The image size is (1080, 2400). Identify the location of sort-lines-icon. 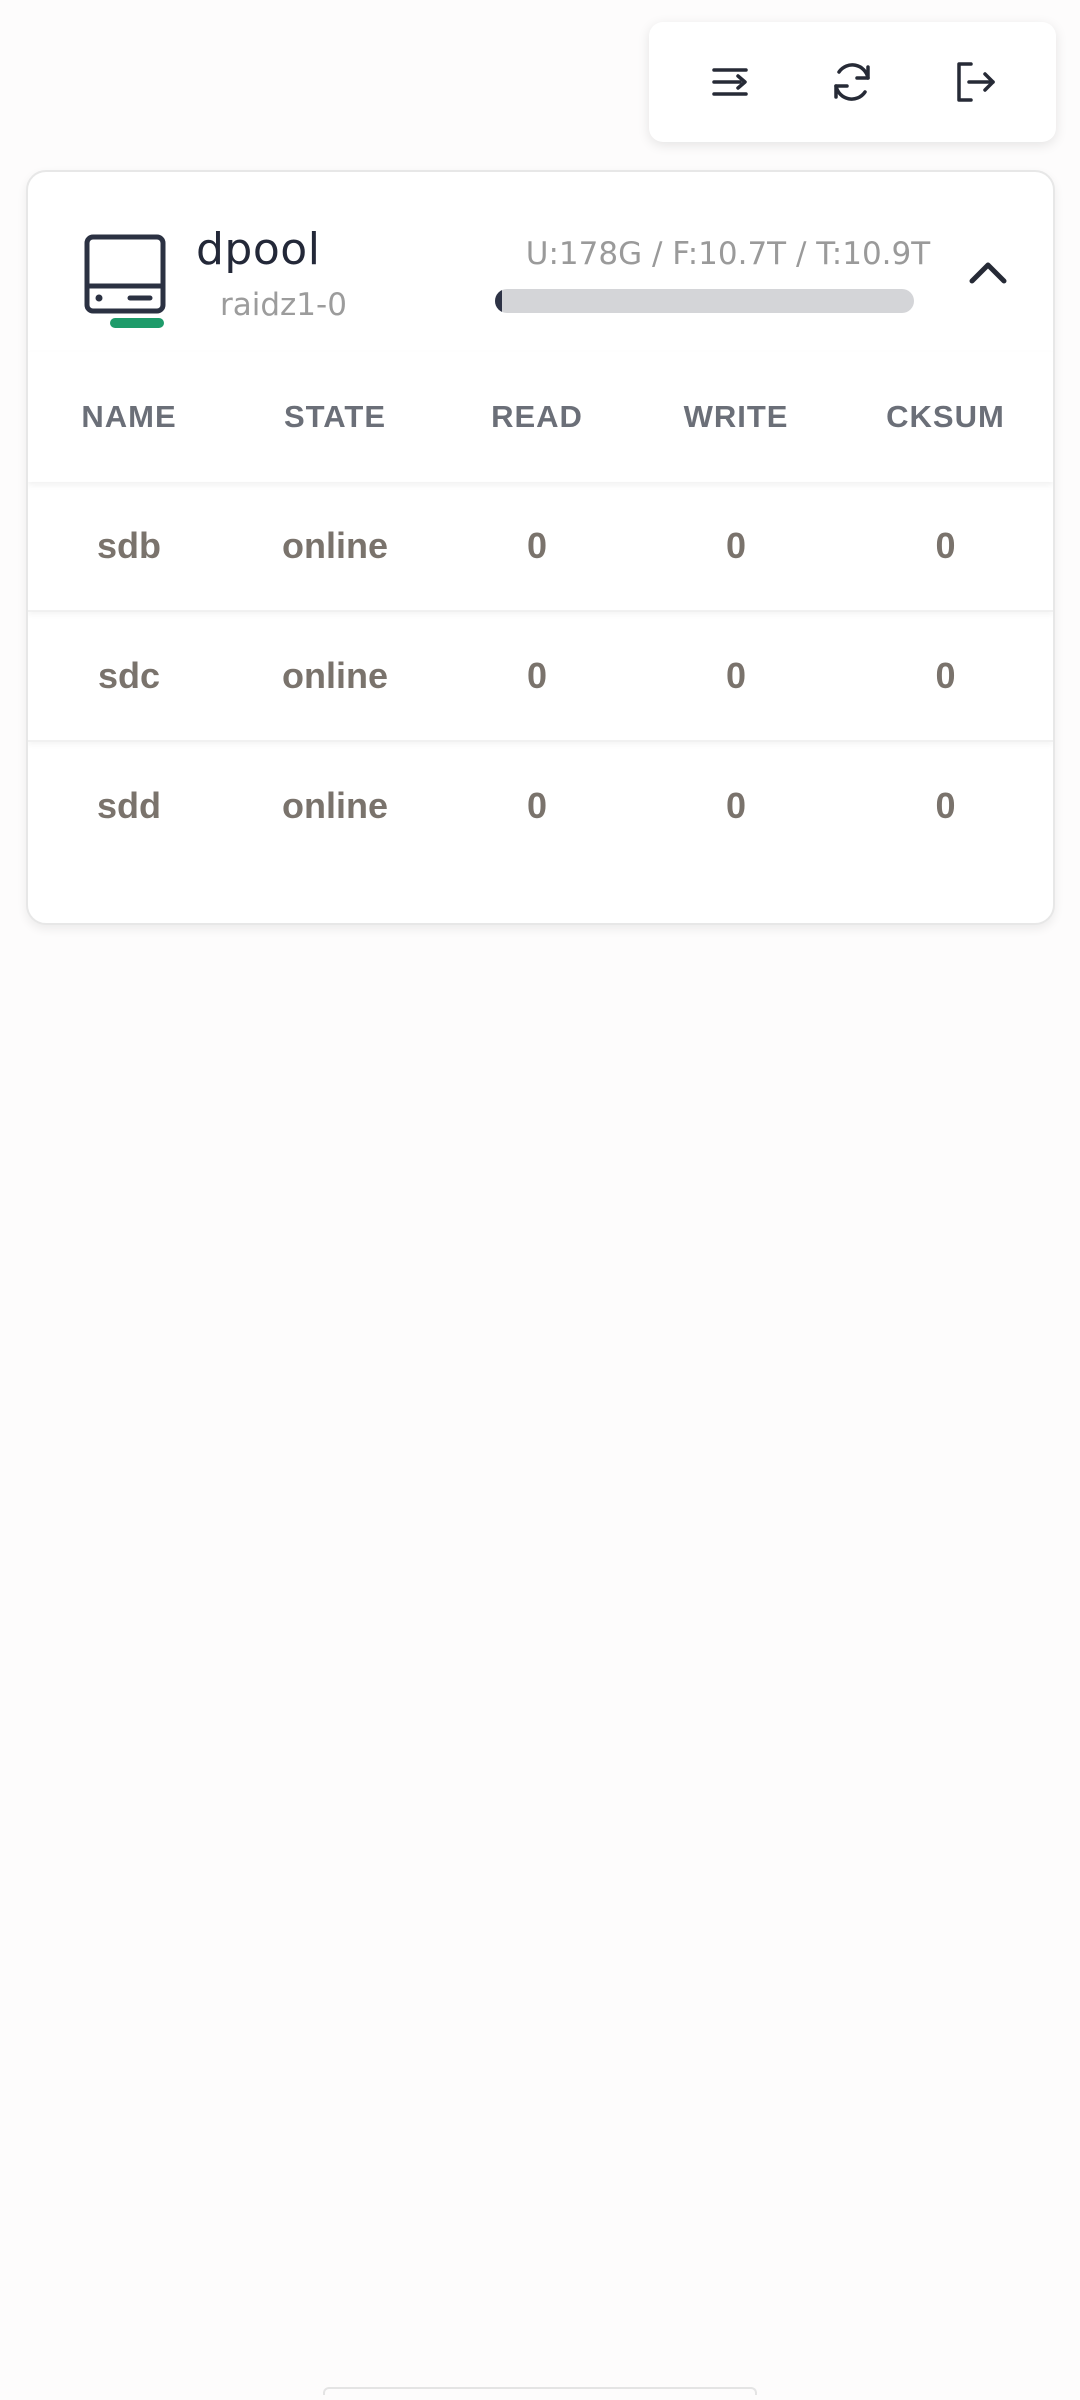
(730, 82).